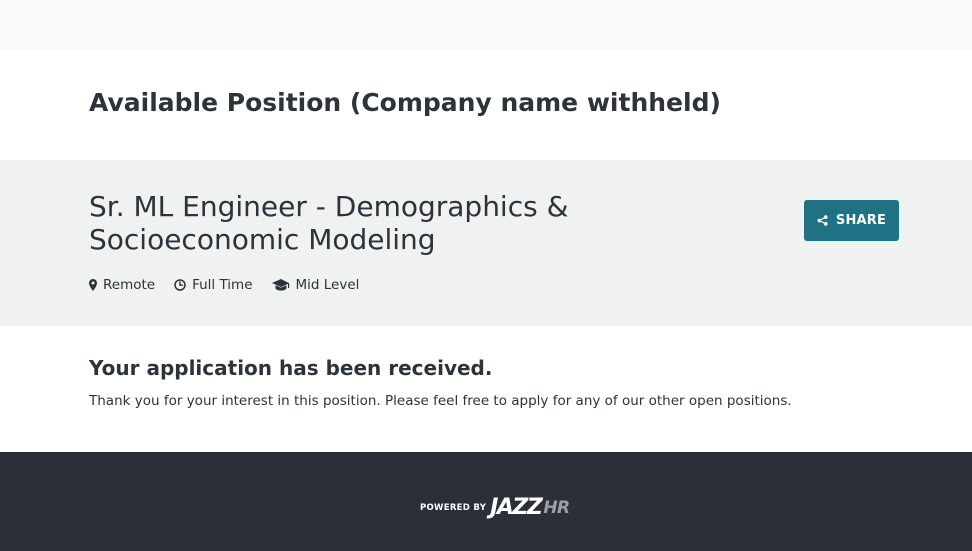 The width and height of the screenshot is (972, 551). I want to click on top-strip, so click(486, 25).